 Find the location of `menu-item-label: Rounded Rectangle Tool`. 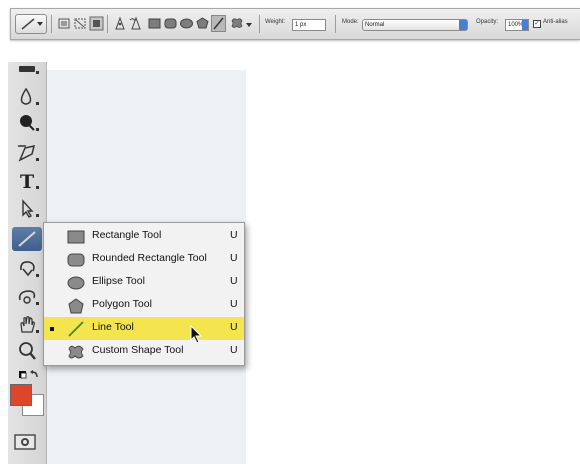

menu-item-label: Rounded Rectangle Tool is located at coordinates (149, 258).